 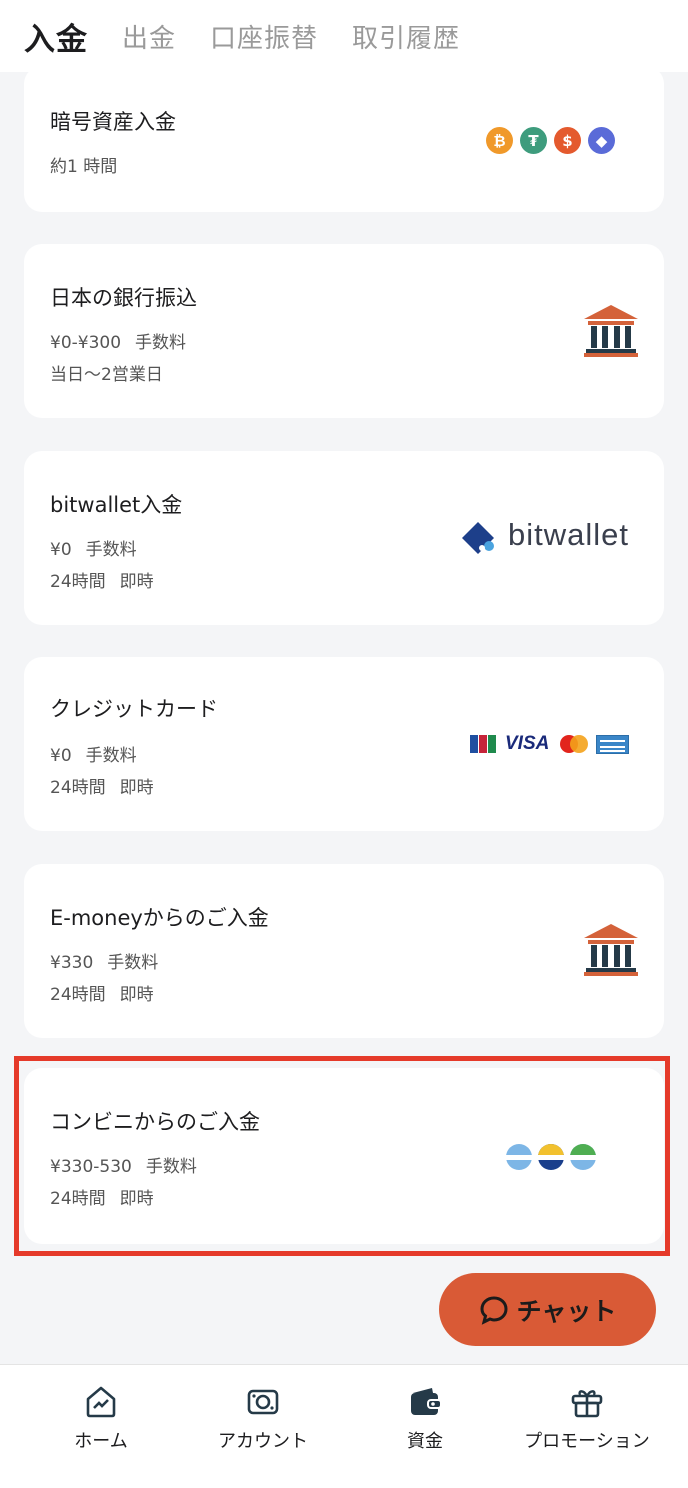 What do you see at coordinates (583, 1157) in the screenshot?
I see `store-logo-3-icon` at bounding box center [583, 1157].